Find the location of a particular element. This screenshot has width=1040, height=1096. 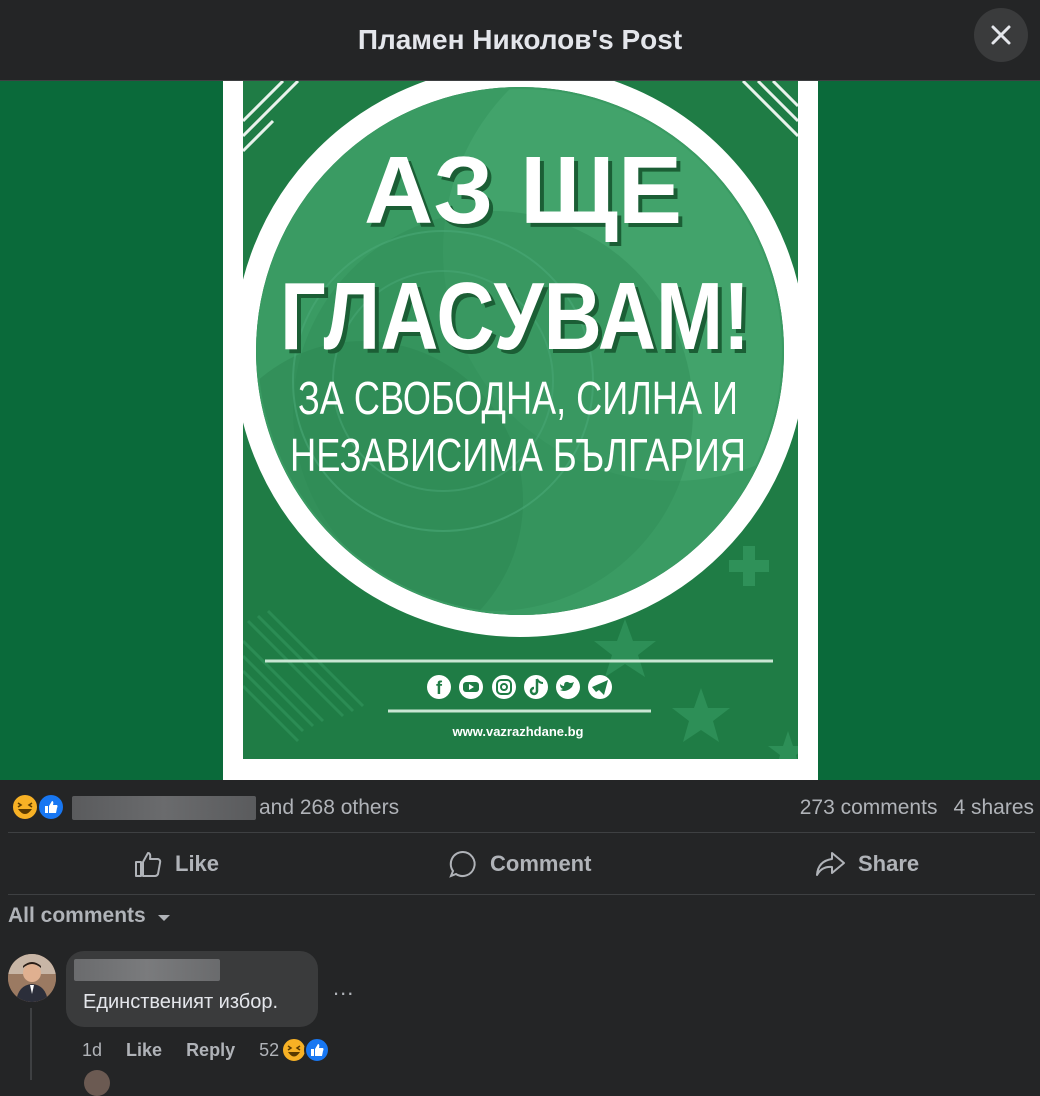

post-header: Пламен Николов's Post is located at coordinates (520, 40).